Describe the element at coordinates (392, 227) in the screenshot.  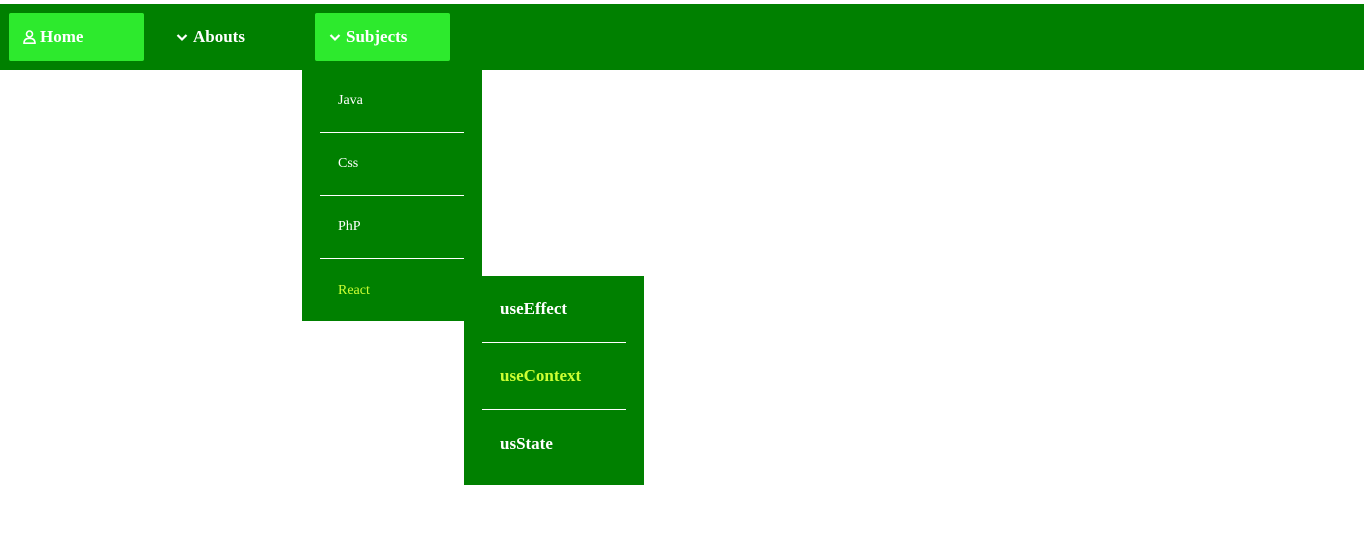
I see `dropdown-item-php: PhP` at that location.